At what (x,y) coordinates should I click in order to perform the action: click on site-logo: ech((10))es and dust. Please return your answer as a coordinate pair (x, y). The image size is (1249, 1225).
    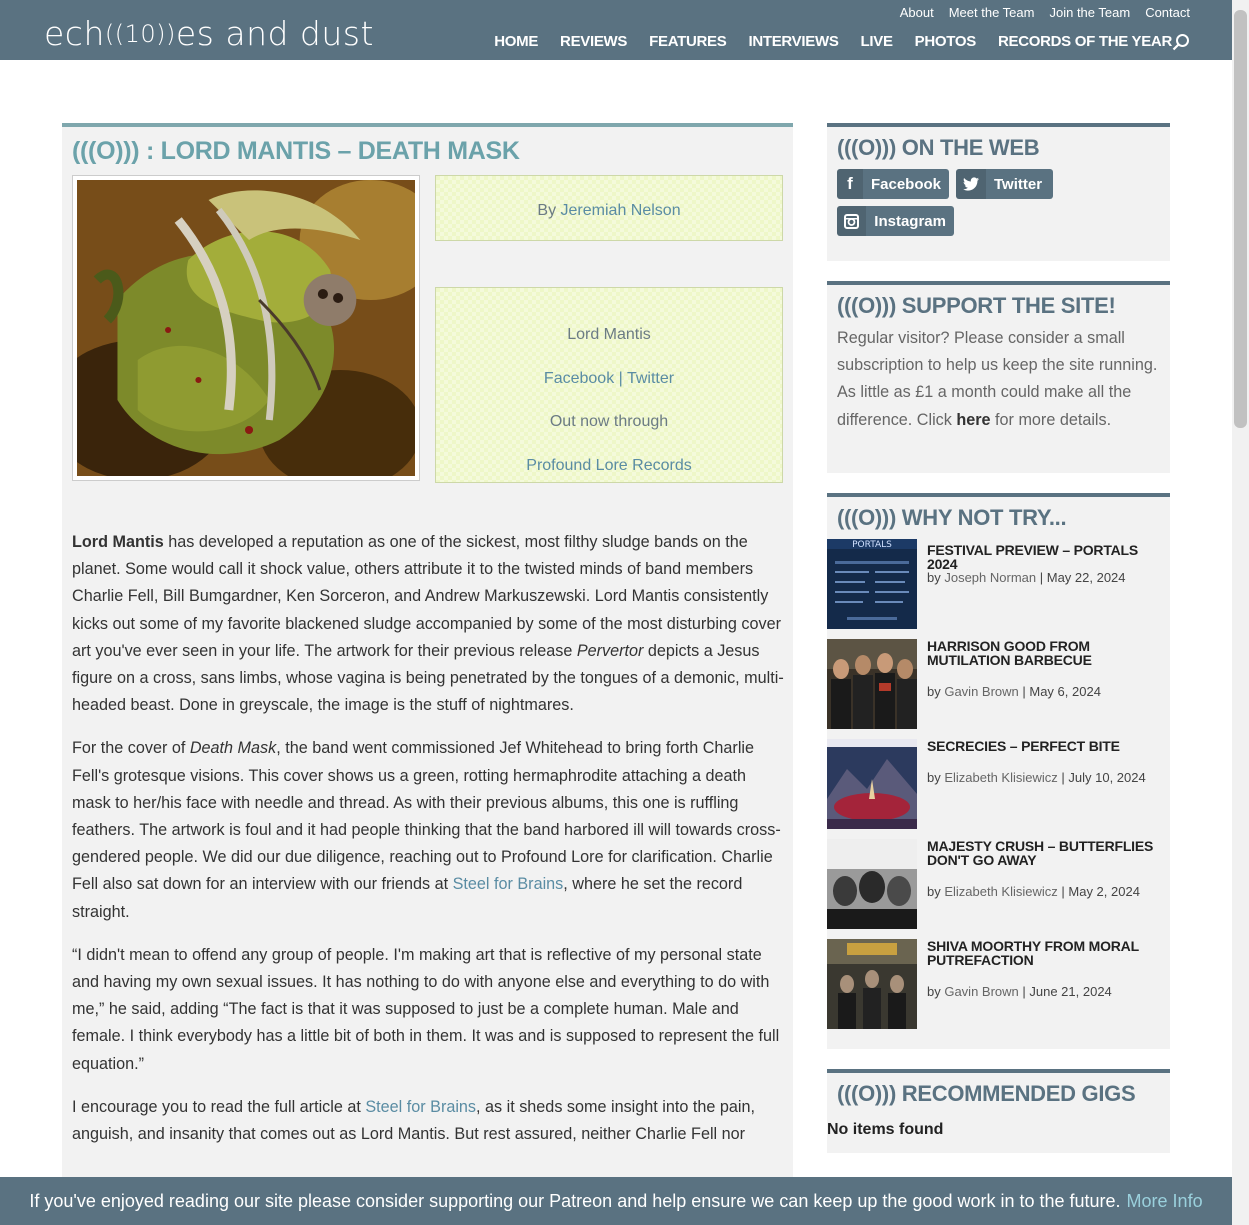
    Looking at the image, I should click on (209, 33).